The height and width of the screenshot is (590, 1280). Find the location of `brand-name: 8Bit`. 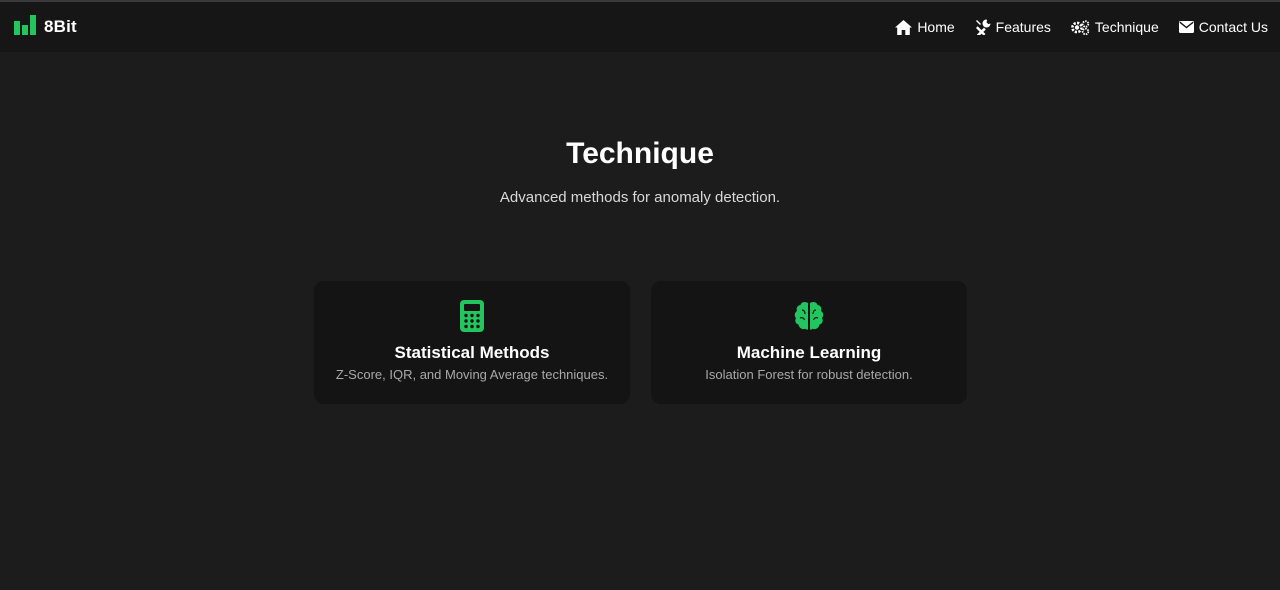

brand-name: 8Bit is located at coordinates (60, 26).